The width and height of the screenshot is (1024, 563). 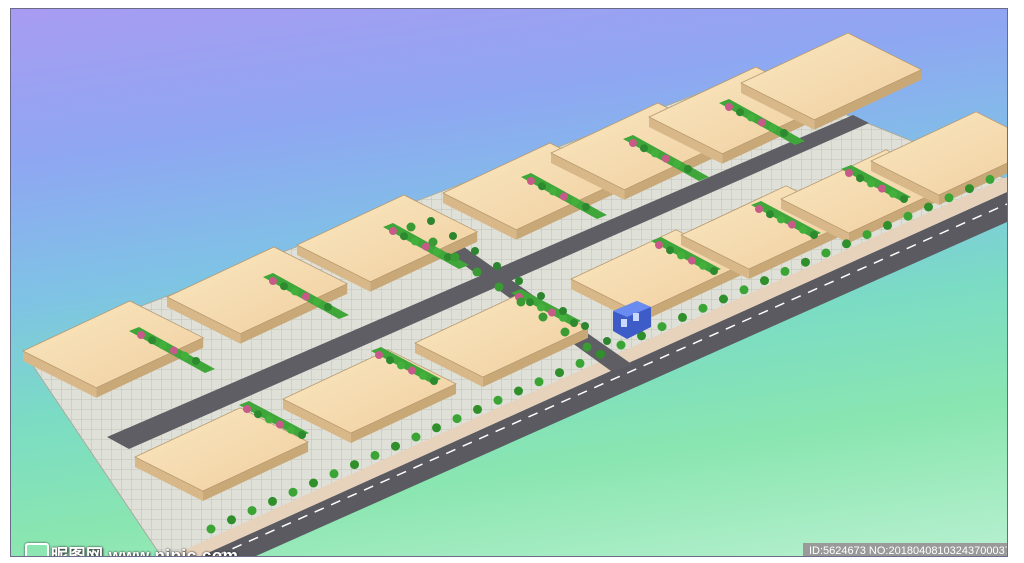 I want to click on watermark-site: 昵图网 www.nipic.com, so click(x=131, y=548).